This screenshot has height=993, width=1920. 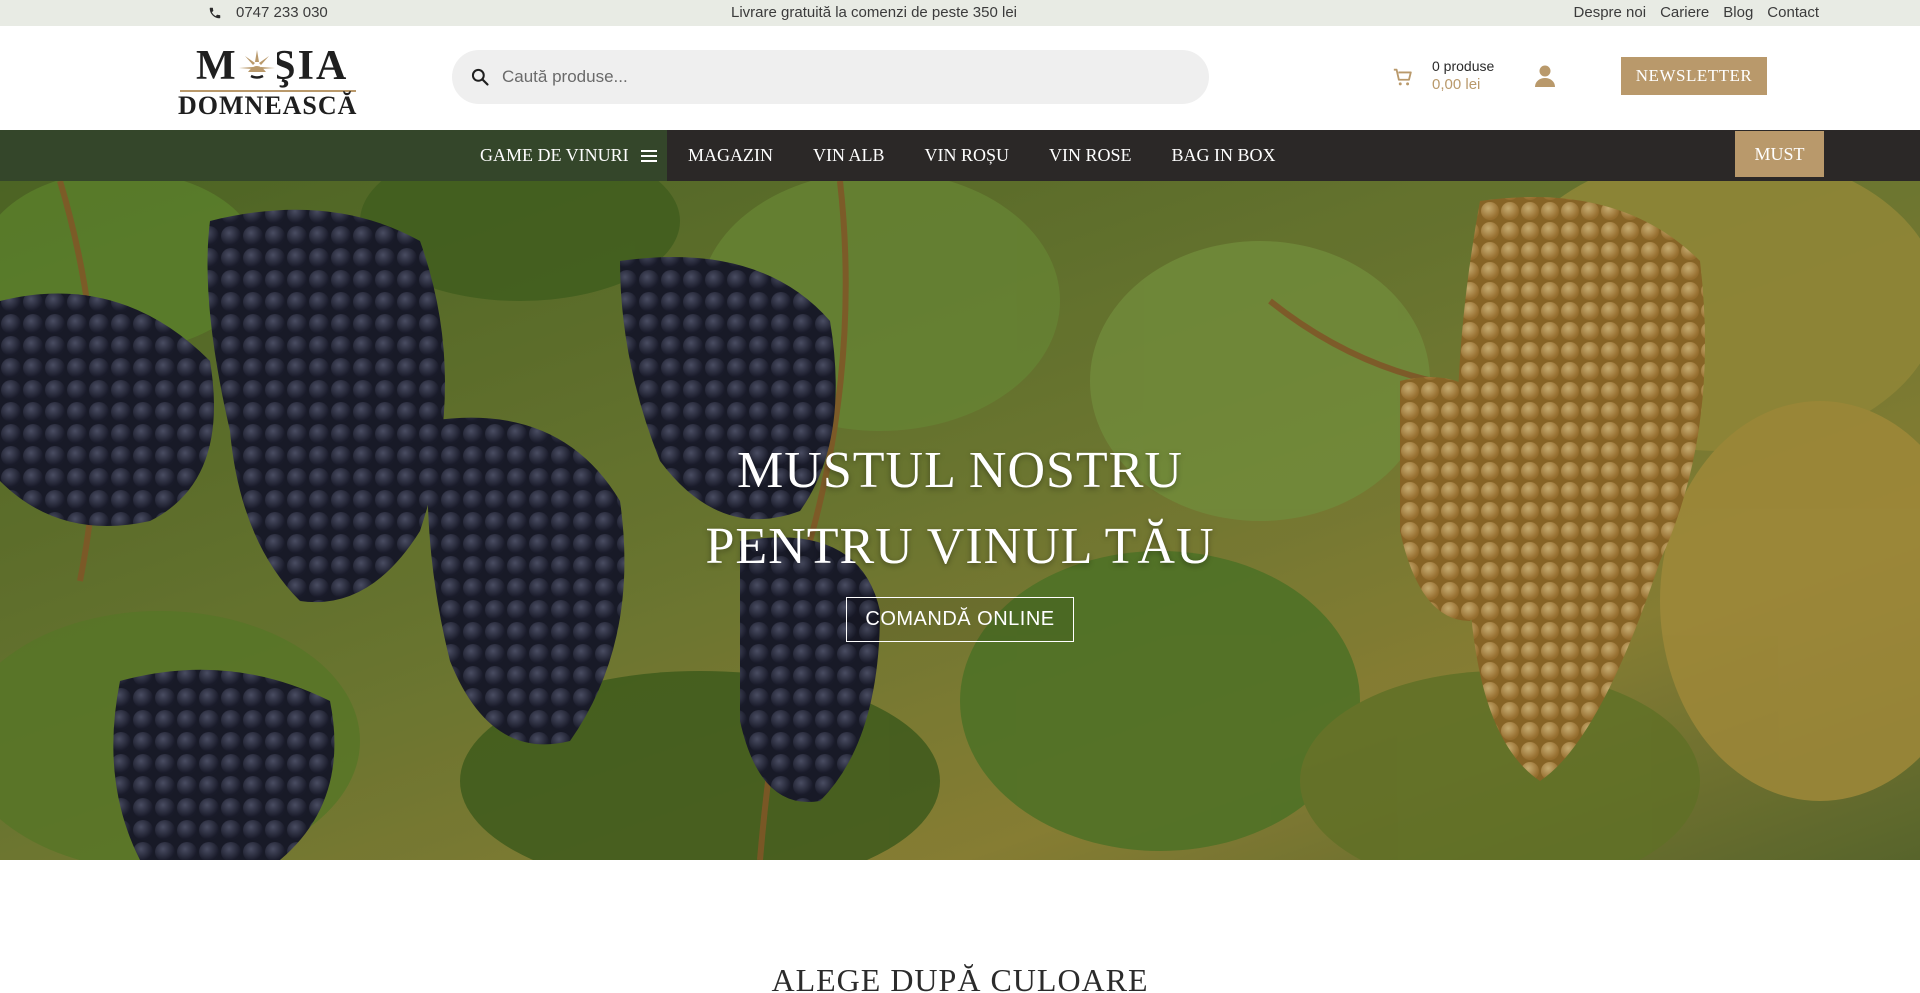 I want to click on section-title-choose-by-color: ALEGE DUPĂ CULOARE, so click(x=960, y=977).